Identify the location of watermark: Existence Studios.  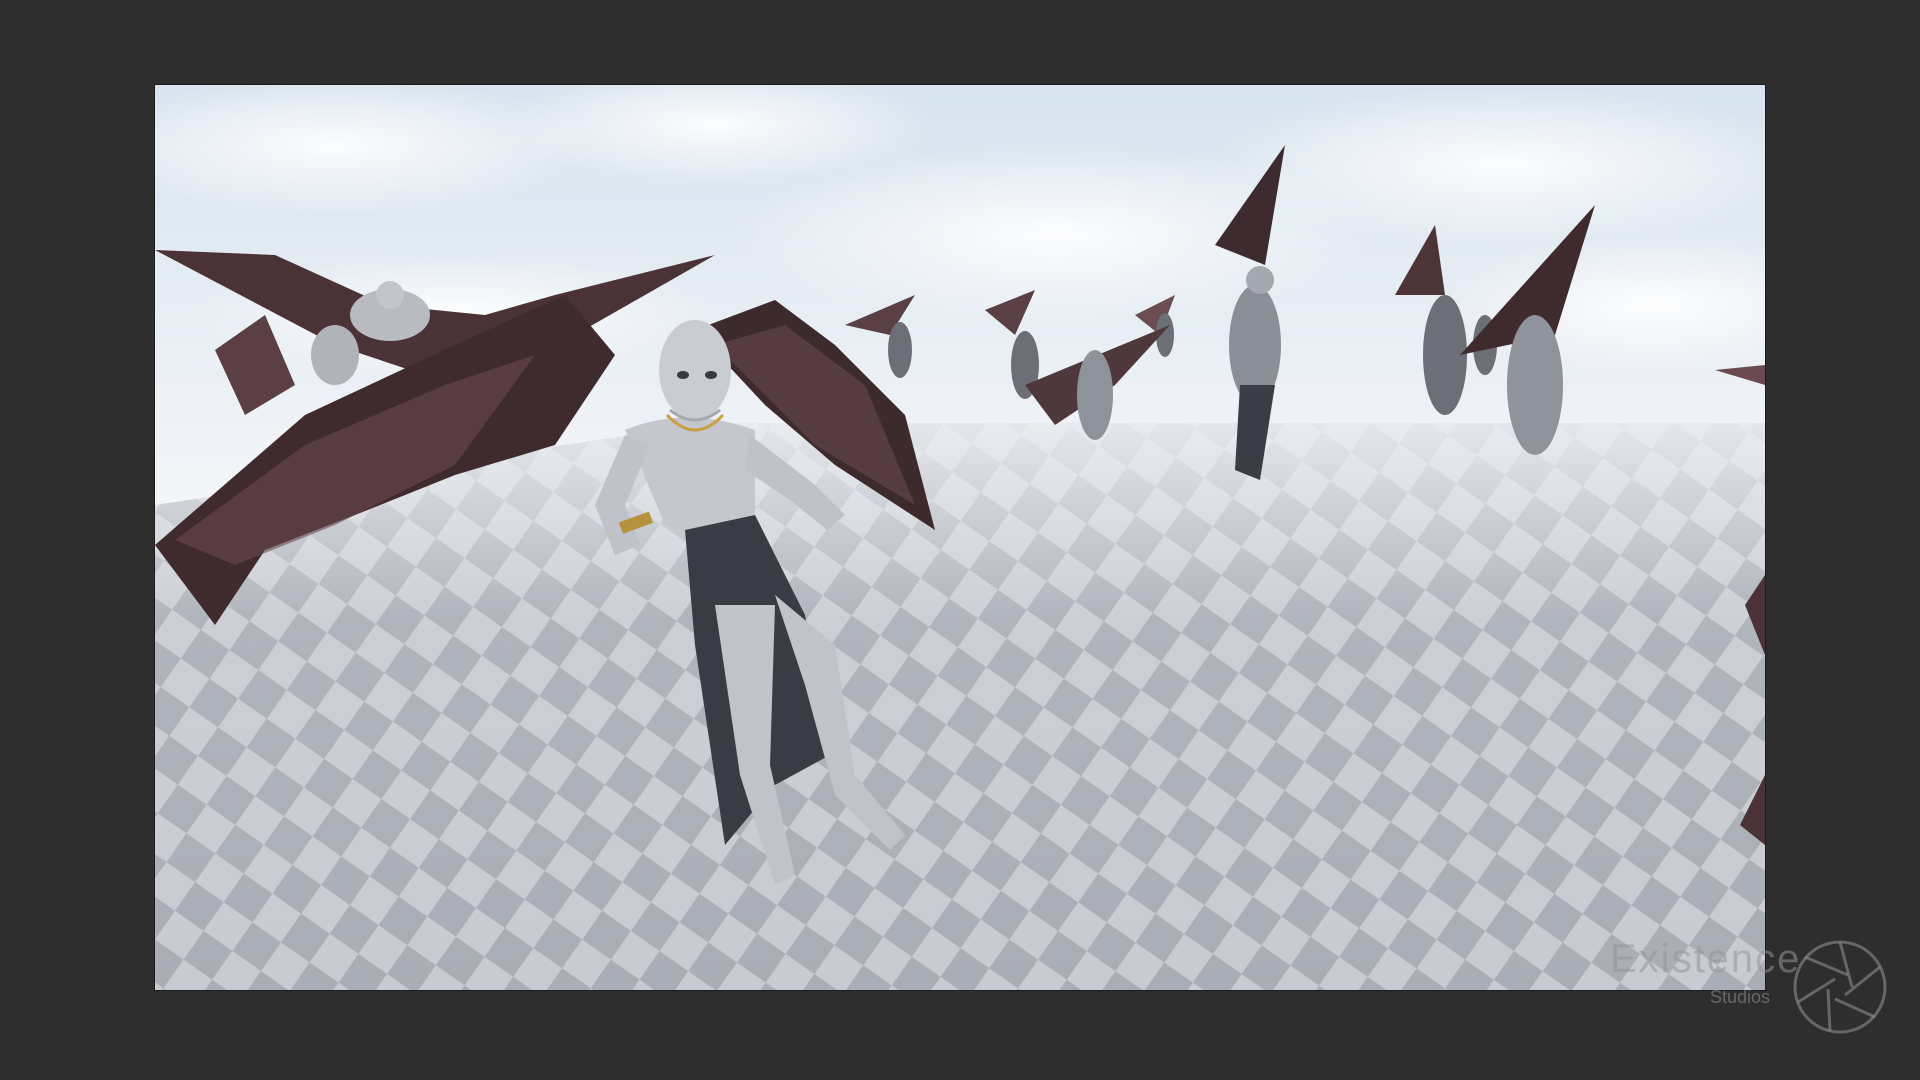
(1750, 990).